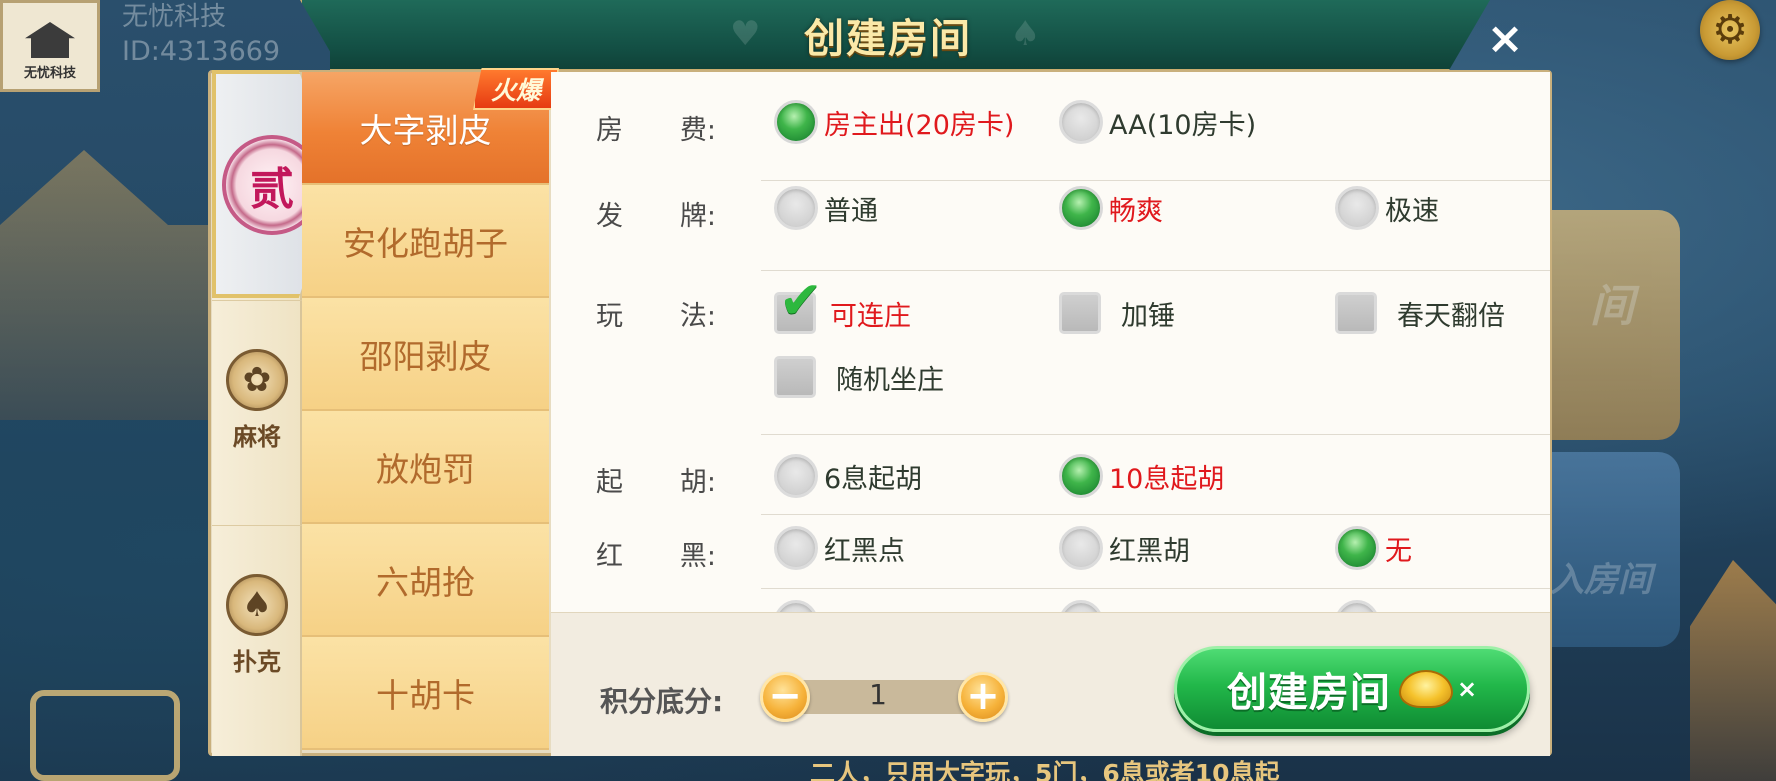  I want to click on option-red-black-none: 无, so click(1373, 548).